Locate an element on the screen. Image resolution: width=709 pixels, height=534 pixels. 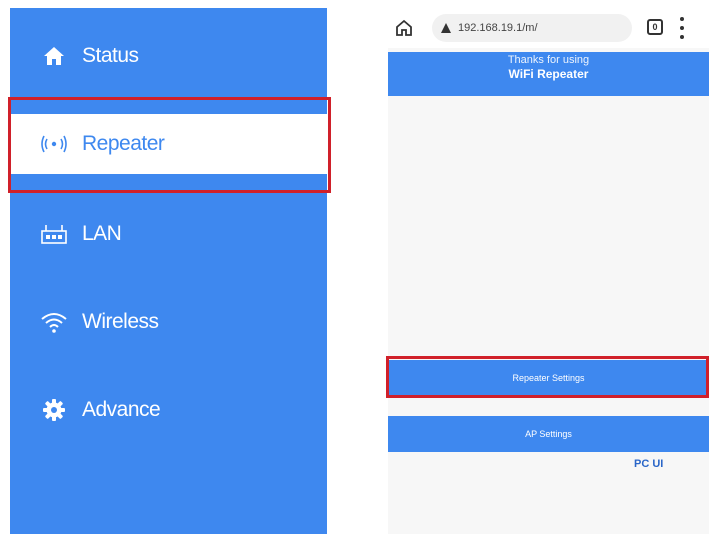
pc-ui-link: PC UI is located at coordinates (648, 464).